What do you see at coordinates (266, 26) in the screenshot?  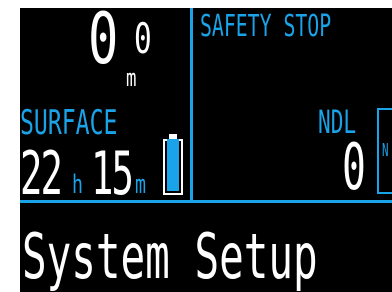 I see `safety-stop-label: SAFETY STOP` at bounding box center [266, 26].